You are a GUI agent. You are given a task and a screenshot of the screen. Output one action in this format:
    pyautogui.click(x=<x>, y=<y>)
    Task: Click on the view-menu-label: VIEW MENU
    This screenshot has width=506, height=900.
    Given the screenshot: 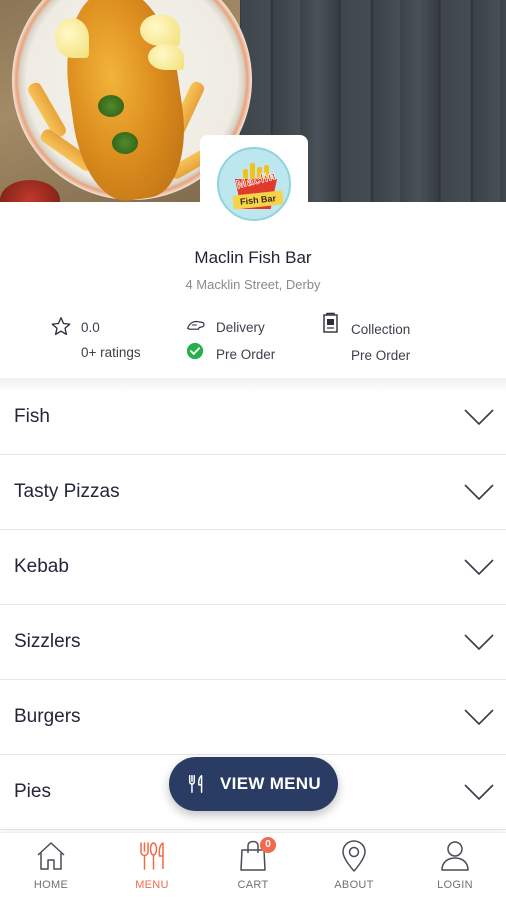 What is the action you would take?
    pyautogui.click(x=270, y=783)
    